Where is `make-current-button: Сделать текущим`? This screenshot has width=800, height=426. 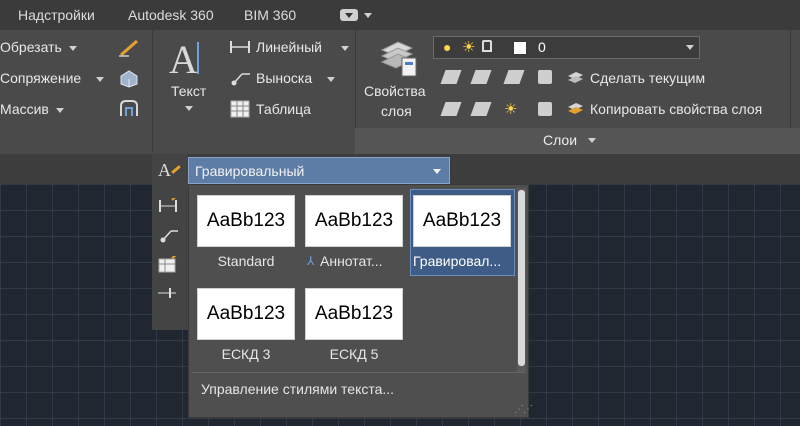
make-current-button: Сделать текущим is located at coordinates (647, 78).